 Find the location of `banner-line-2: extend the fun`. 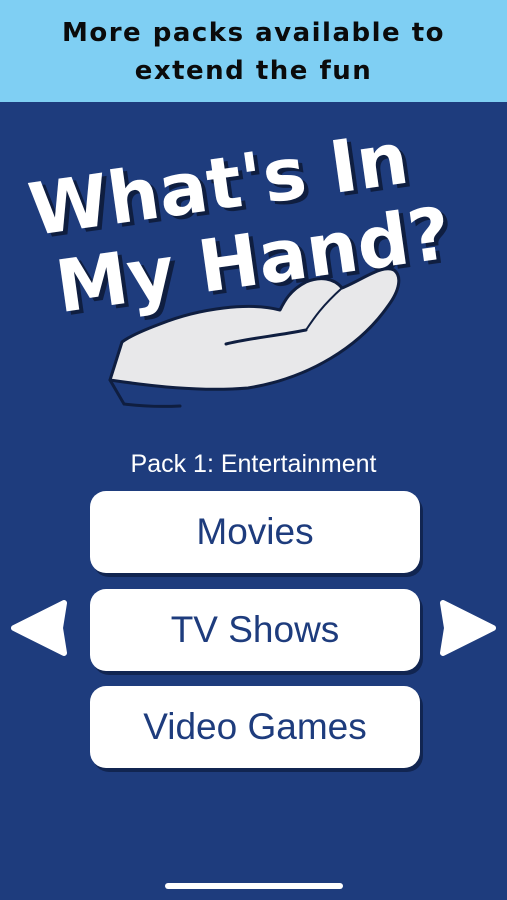

banner-line-2: extend the fun is located at coordinates (253, 71).